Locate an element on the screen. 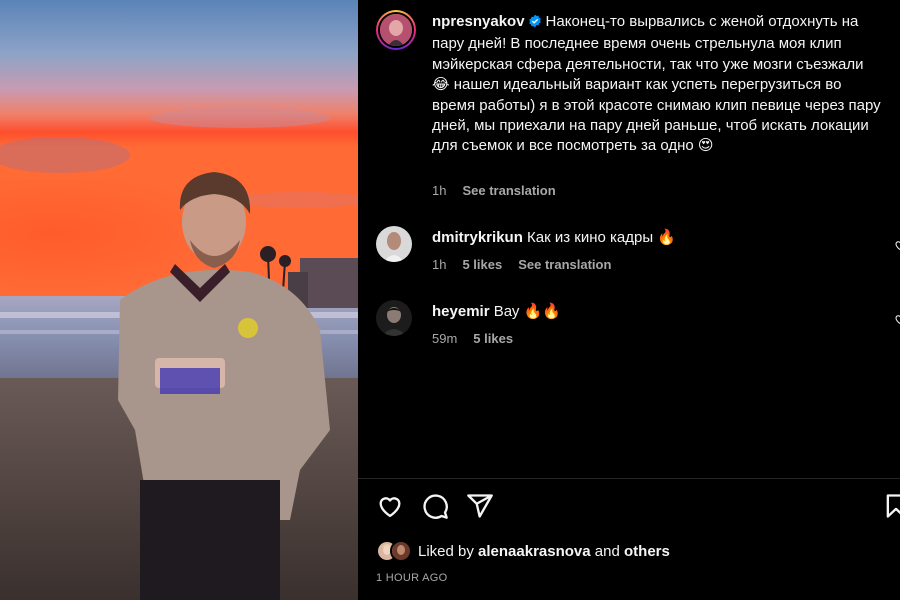  comment-item: heyemir Вау 🔥🔥 is located at coordinates (496, 311).